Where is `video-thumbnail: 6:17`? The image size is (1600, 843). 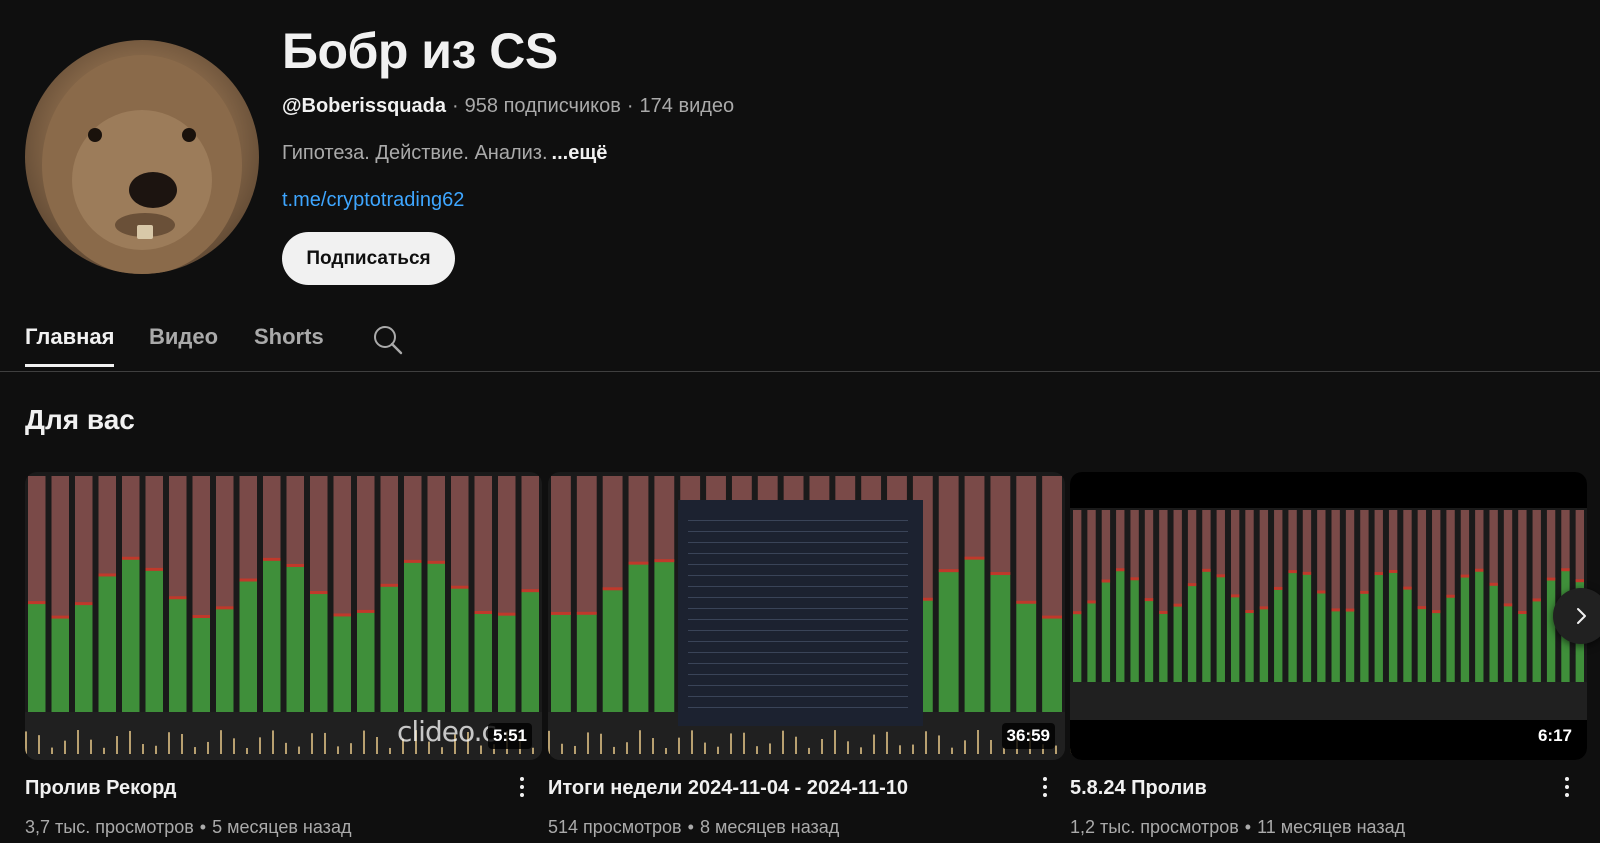
video-thumbnail: 6:17 is located at coordinates (1328, 616).